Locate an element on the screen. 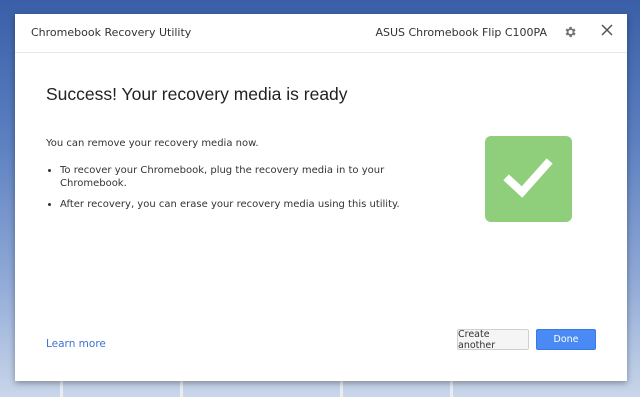 This screenshot has width=640, height=397. gear-icon is located at coordinates (570, 32).